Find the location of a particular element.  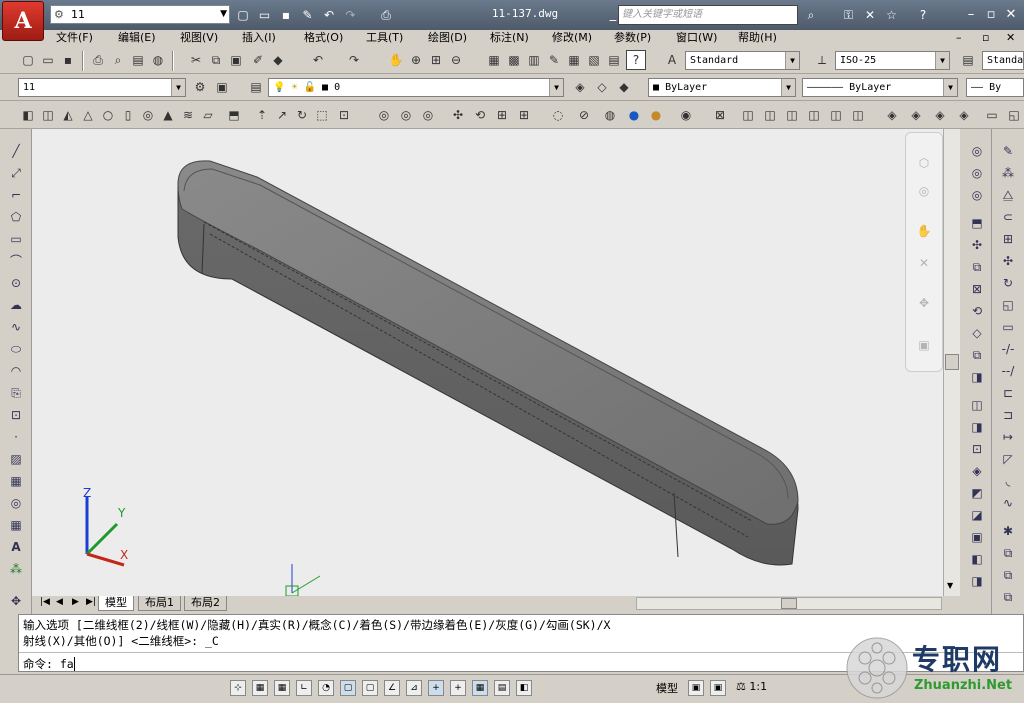

doc-minimize-button: – is located at coordinates (959, 38).